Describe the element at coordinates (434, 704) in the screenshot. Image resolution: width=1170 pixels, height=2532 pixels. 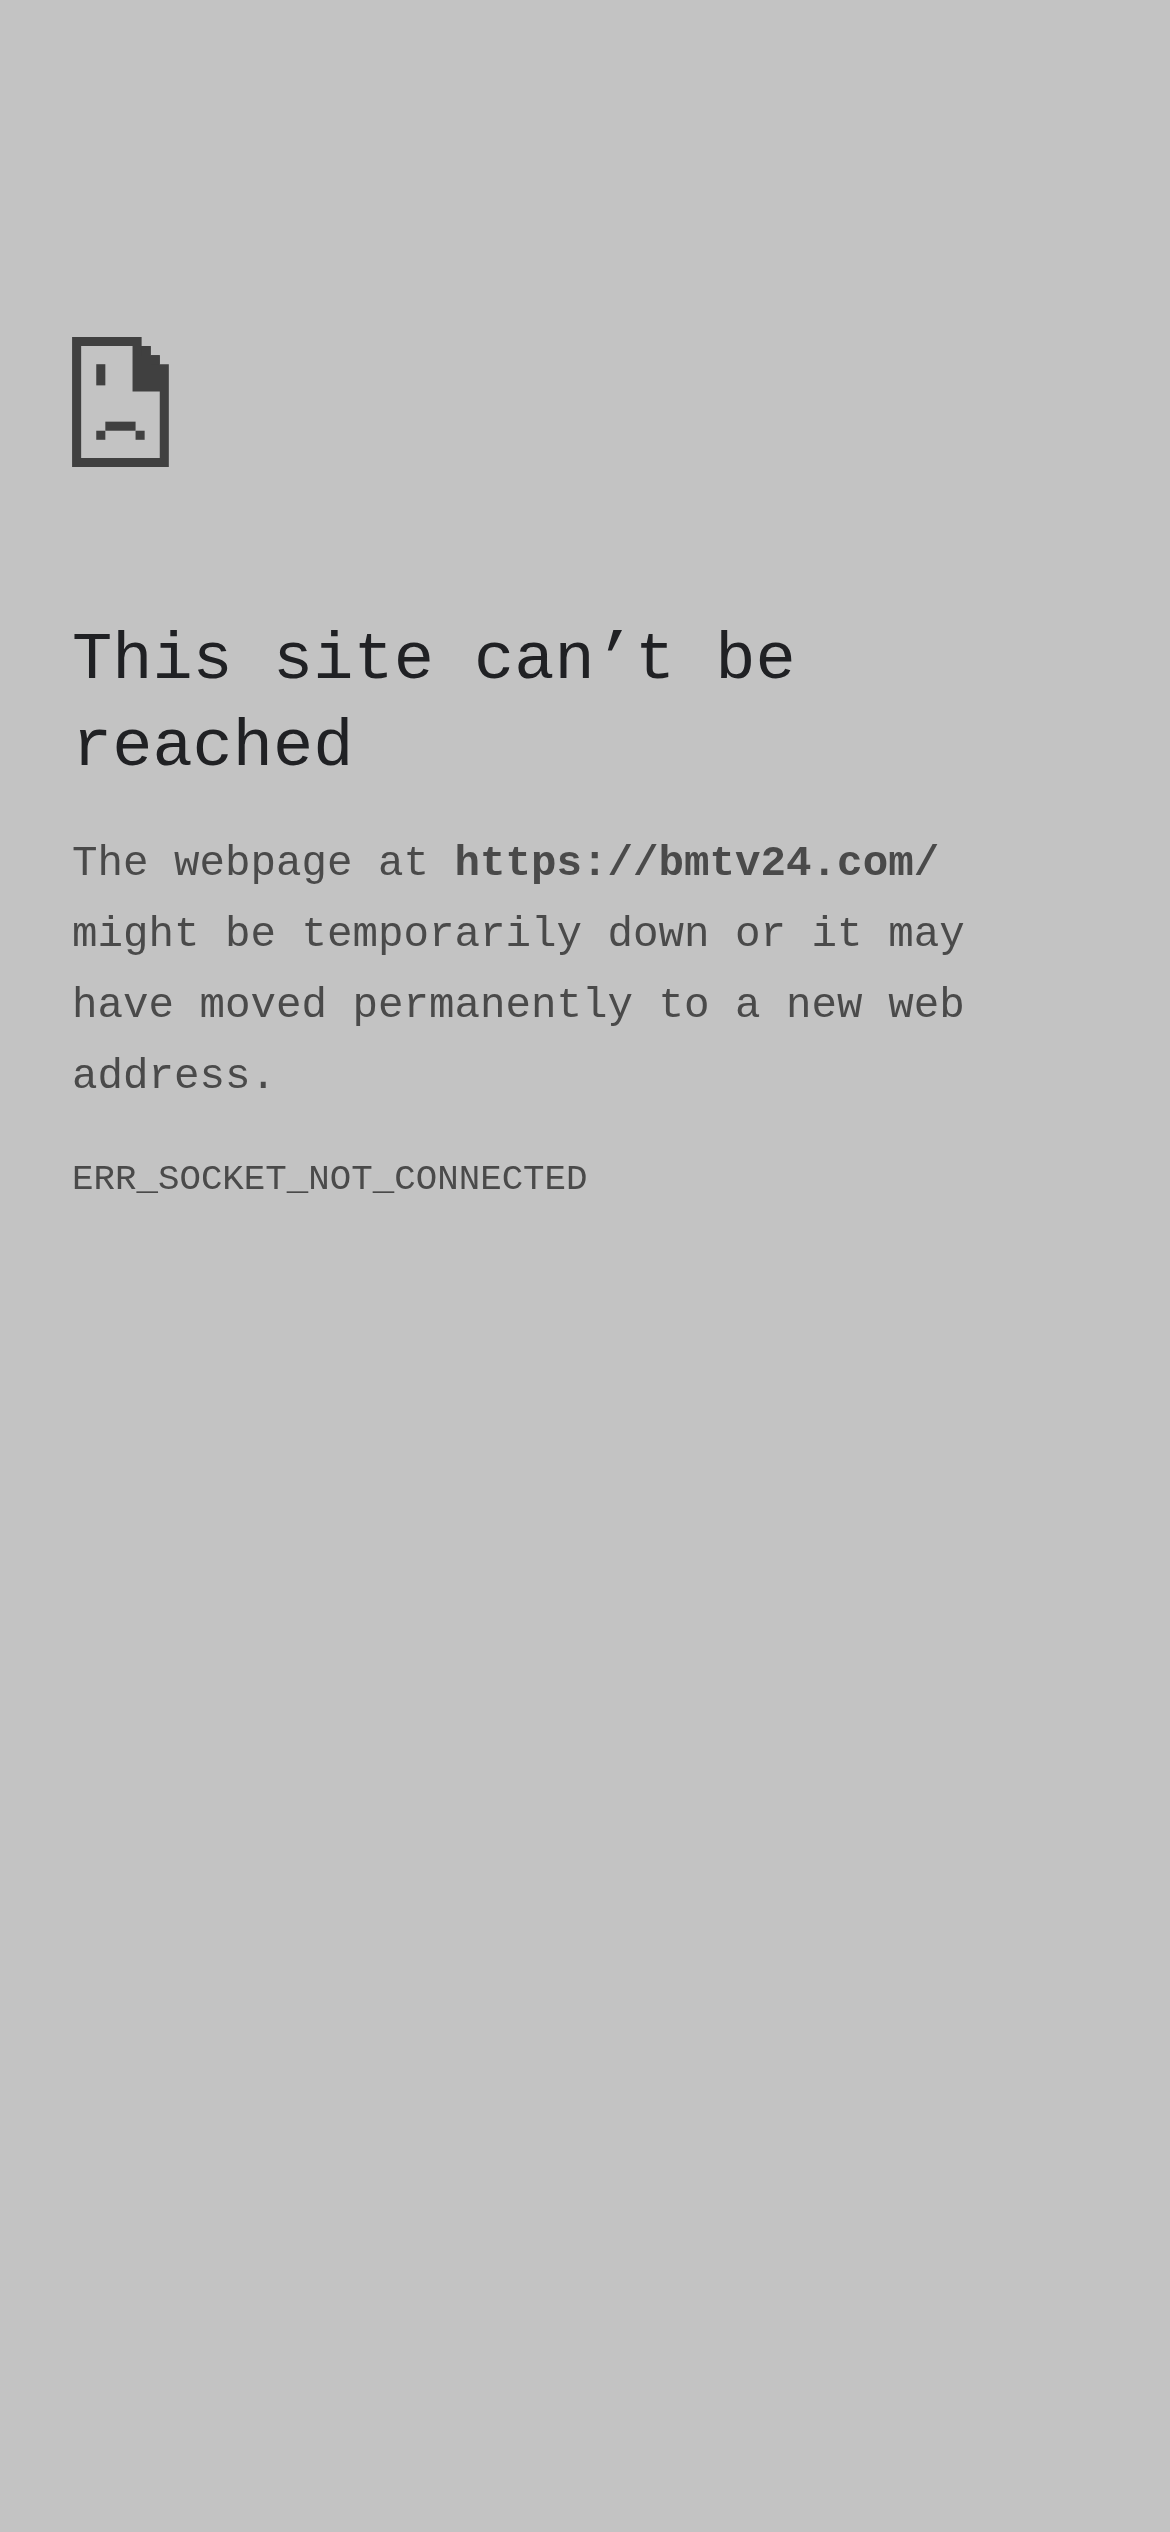
I see `error-title: This site can’t be reached` at that location.